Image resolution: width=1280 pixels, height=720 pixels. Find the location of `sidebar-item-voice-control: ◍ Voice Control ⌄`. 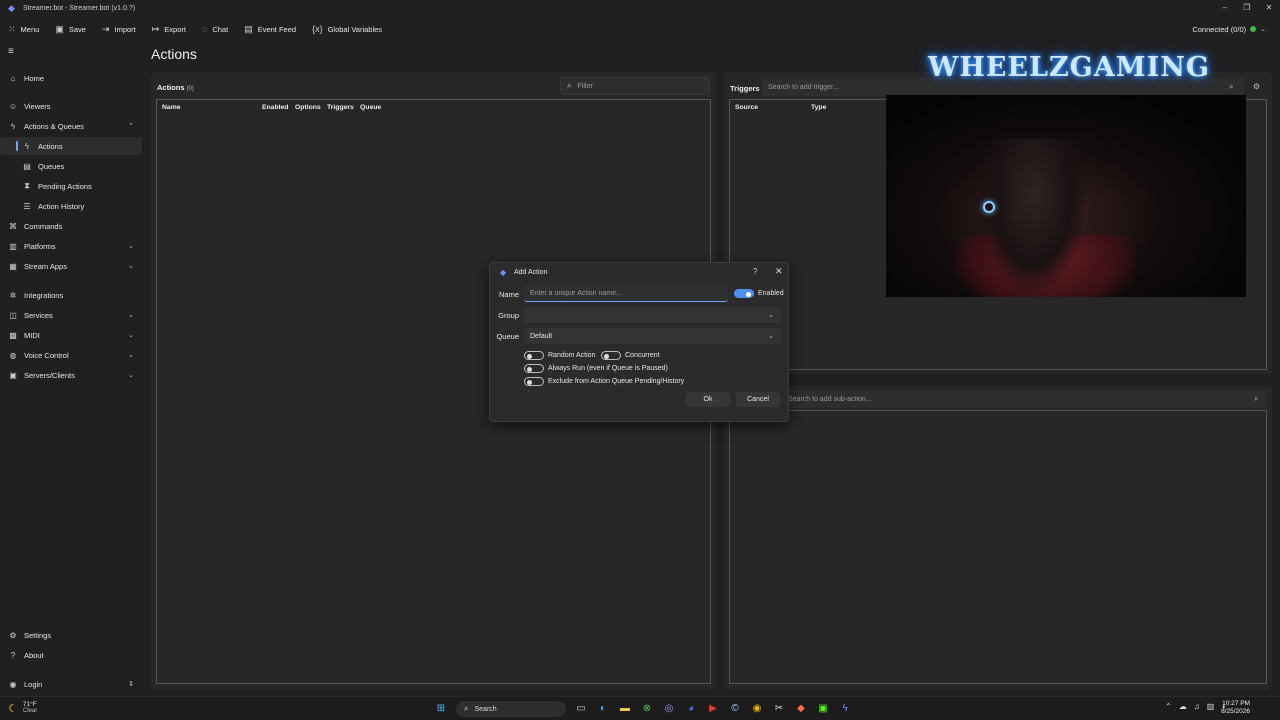

sidebar-item-voice-control: ◍ Voice Control ⌄ is located at coordinates (71, 355).